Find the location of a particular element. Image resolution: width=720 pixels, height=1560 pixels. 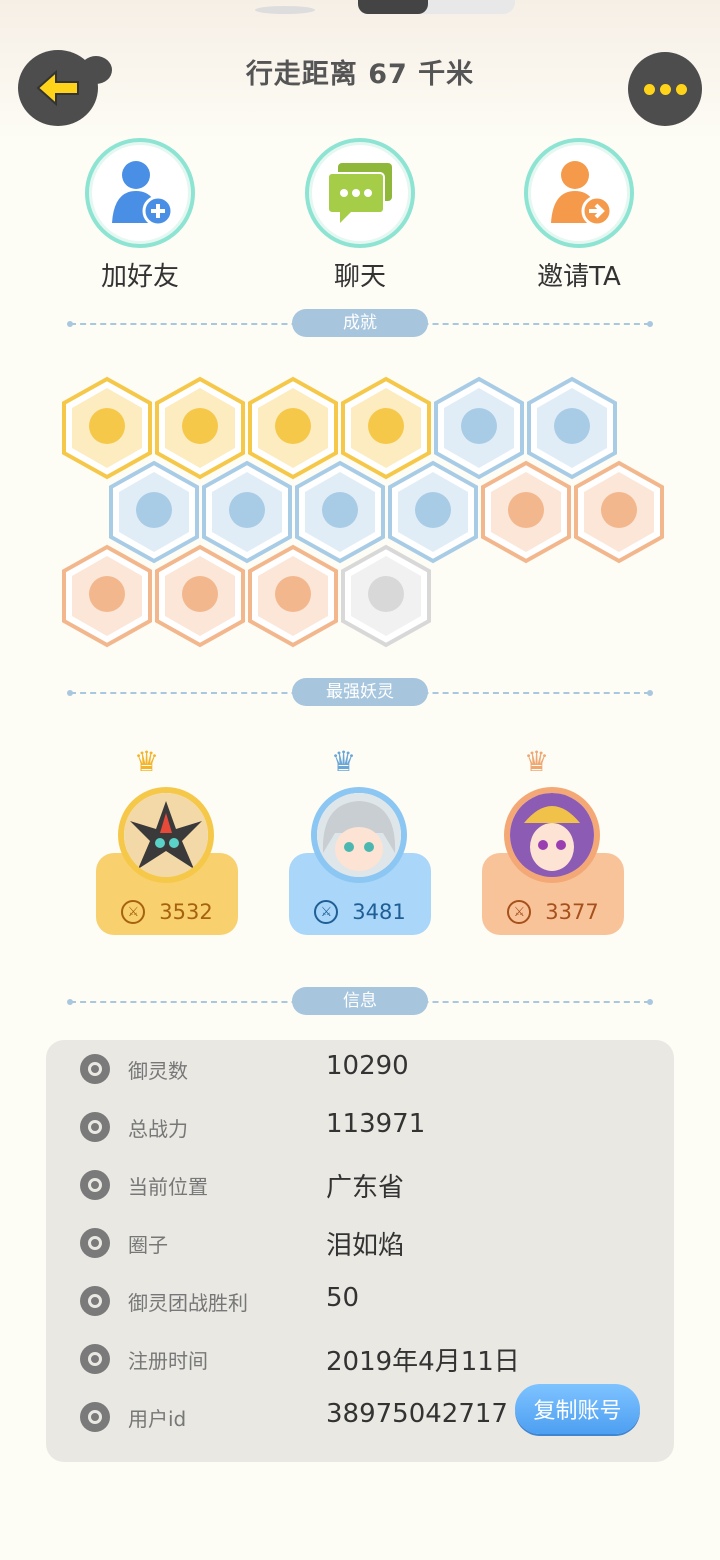

info-heading: 信息 is located at coordinates (360, 1001).